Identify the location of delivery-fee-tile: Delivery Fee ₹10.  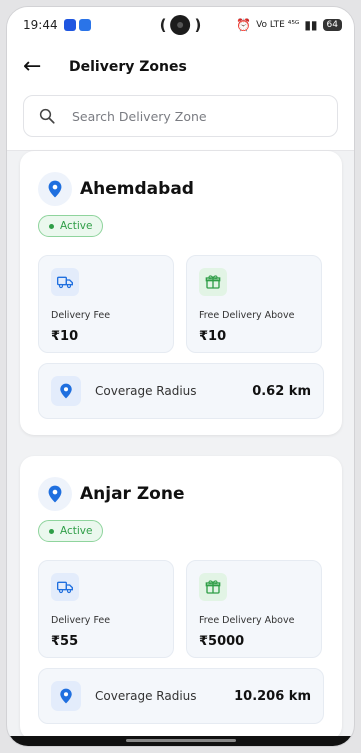
(106, 304).